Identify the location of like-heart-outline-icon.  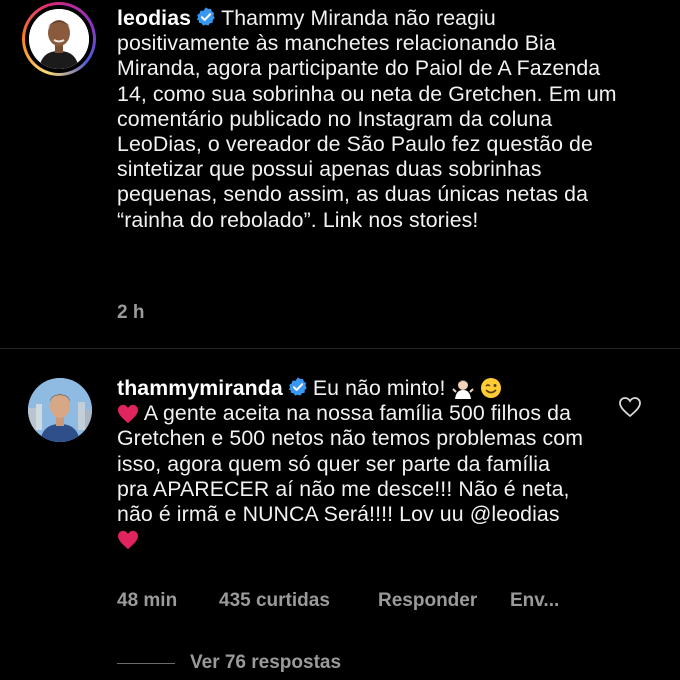
(630, 407).